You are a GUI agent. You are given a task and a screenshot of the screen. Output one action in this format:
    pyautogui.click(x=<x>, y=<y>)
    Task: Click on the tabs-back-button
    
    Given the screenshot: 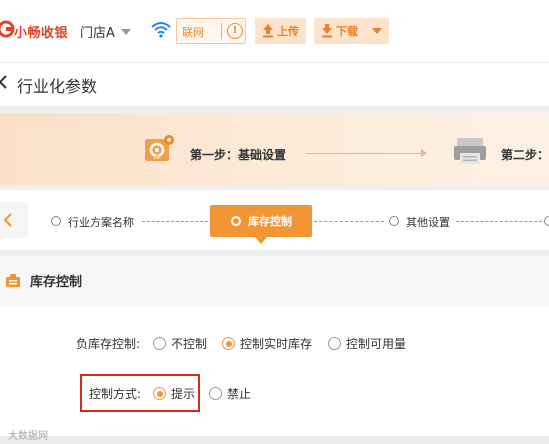 What is the action you would take?
    pyautogui.click(x=14, y=220)
    